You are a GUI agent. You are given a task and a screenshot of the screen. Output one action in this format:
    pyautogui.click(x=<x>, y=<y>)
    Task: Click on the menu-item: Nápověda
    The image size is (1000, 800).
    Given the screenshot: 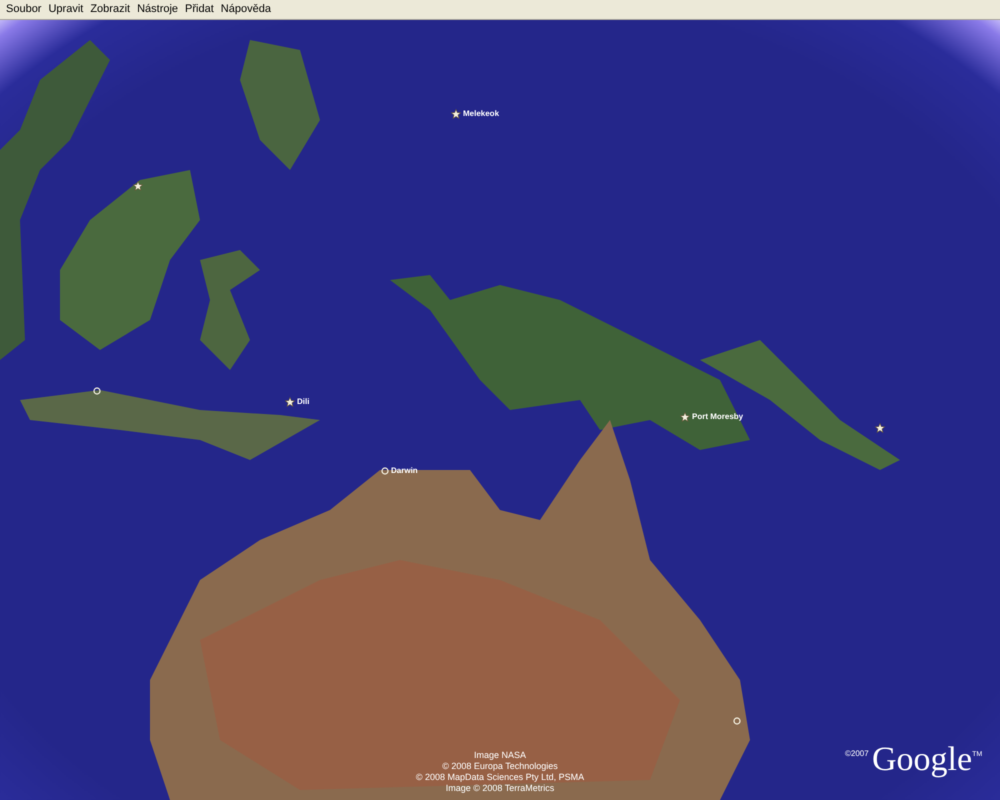 What is the action you would take?
    pyautogui.click(x=246, y=9)
    